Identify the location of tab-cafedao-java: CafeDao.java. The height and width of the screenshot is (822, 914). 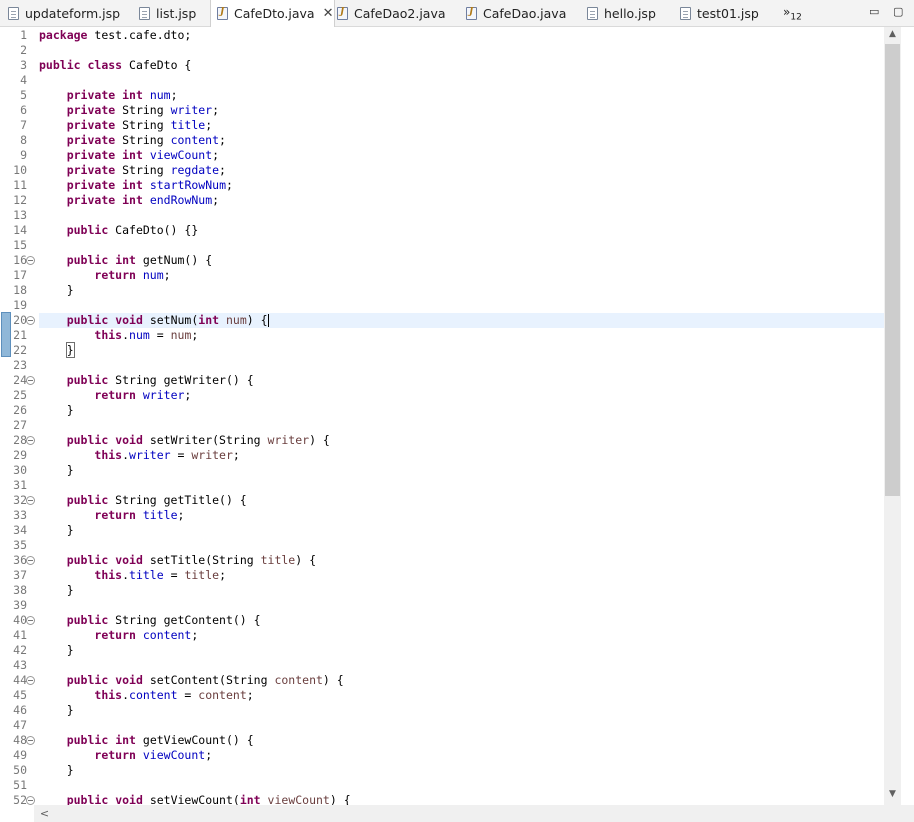
(516, 13).